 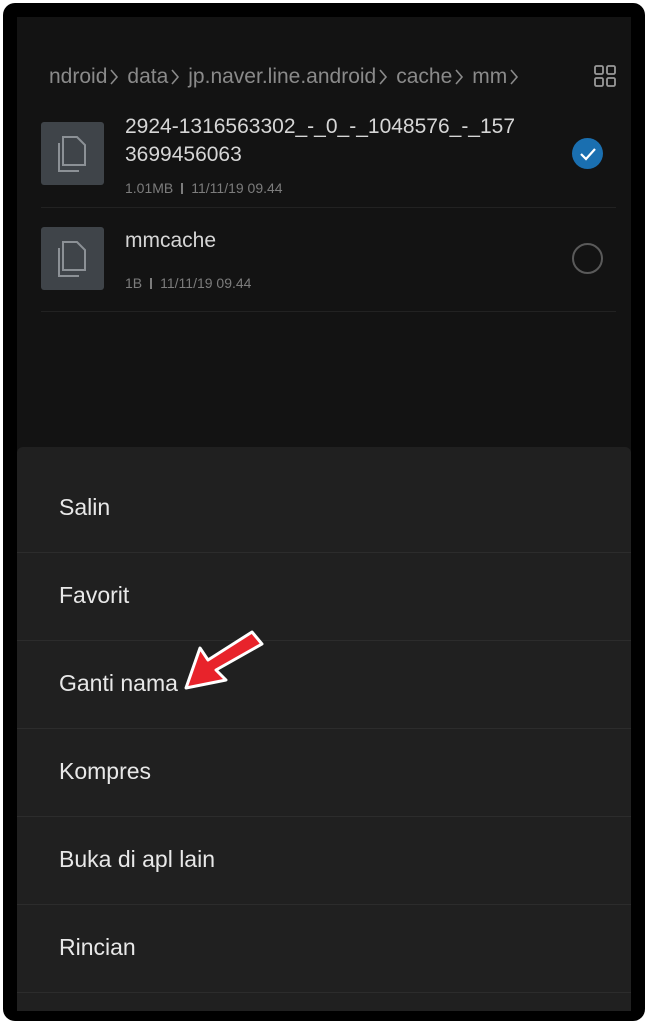 What do you see at coordinates (324, 684) in the screenshot?
I see `menu-item-ganti-nama: Ganti nama` at bounding box center [324, 684].